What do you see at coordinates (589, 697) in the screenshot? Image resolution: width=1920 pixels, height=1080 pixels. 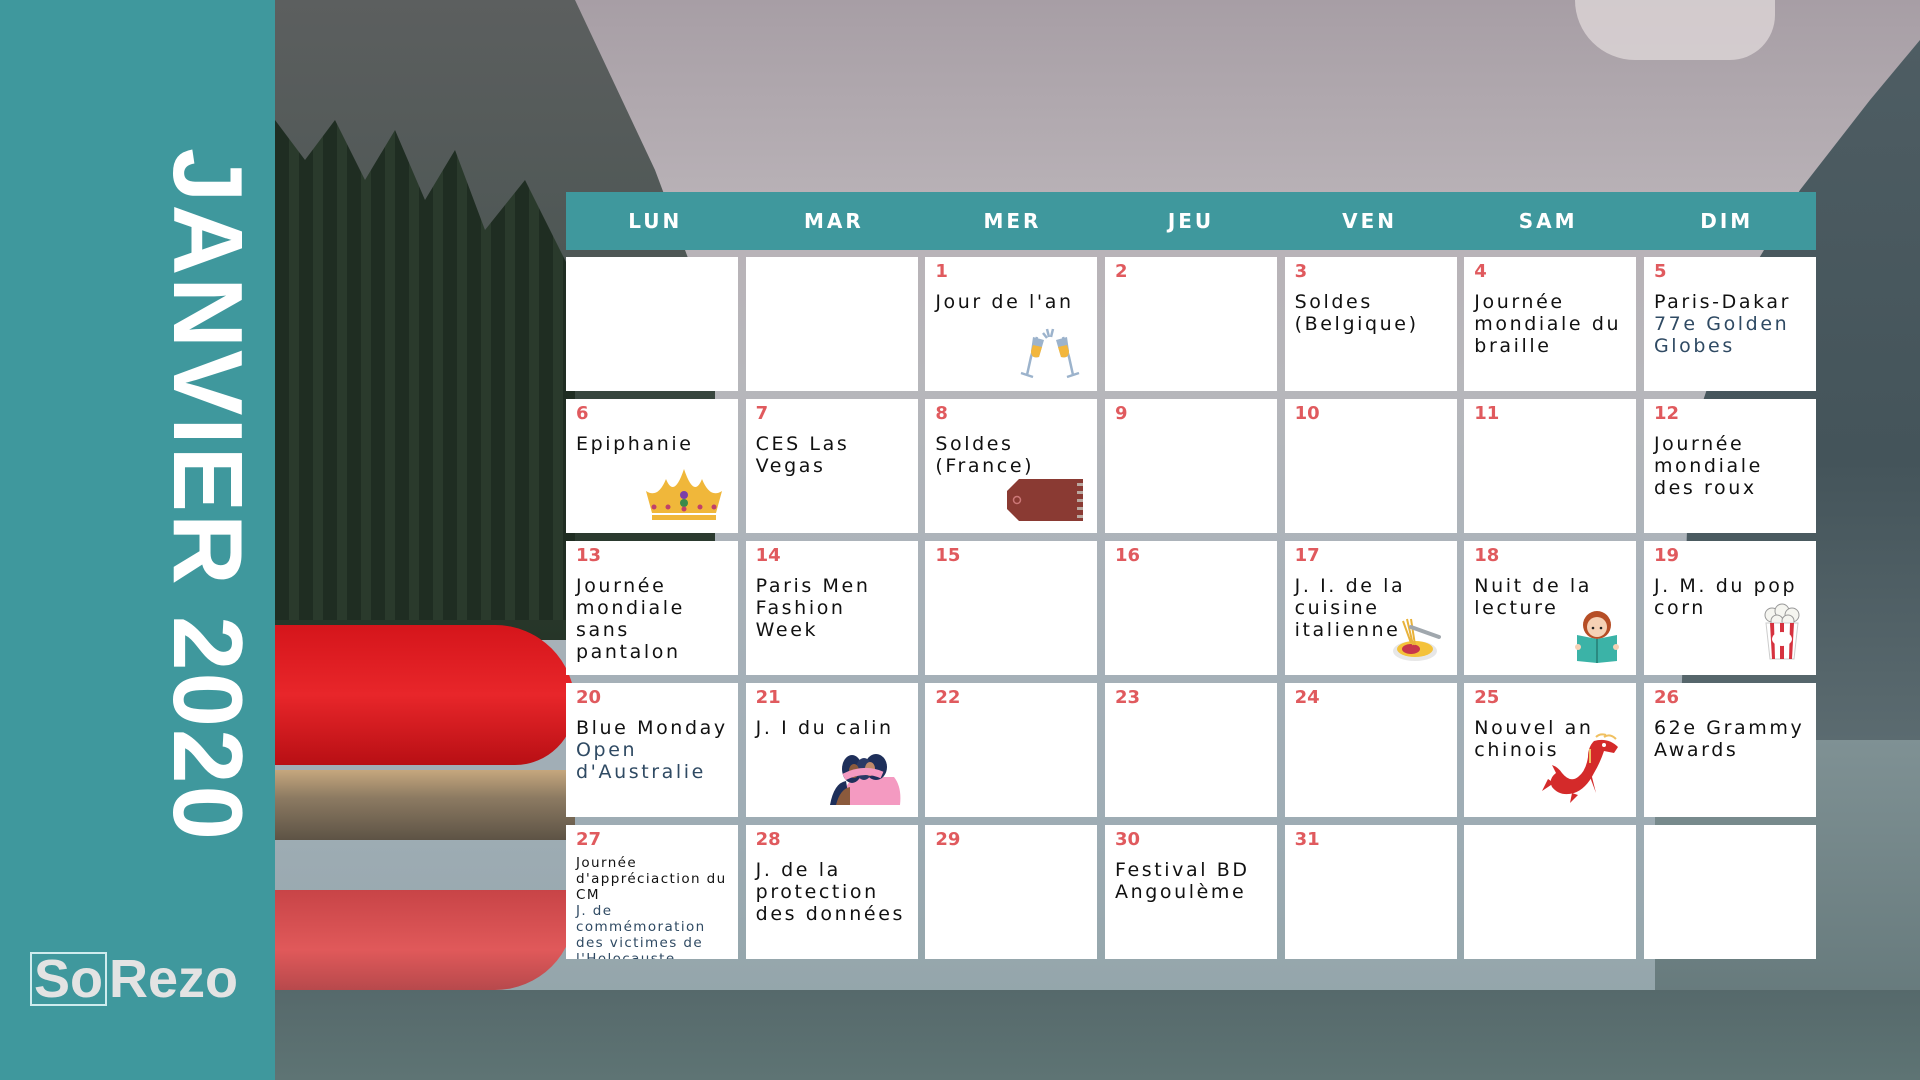 I see `day-number: 20` at bounding box center [589, 697].